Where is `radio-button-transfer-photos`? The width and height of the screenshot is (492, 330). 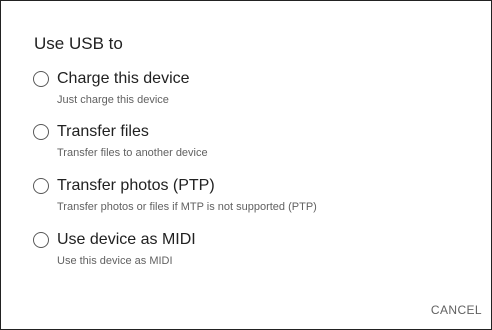 radio-button-transfer-photos is located at coordinates (41, 186).